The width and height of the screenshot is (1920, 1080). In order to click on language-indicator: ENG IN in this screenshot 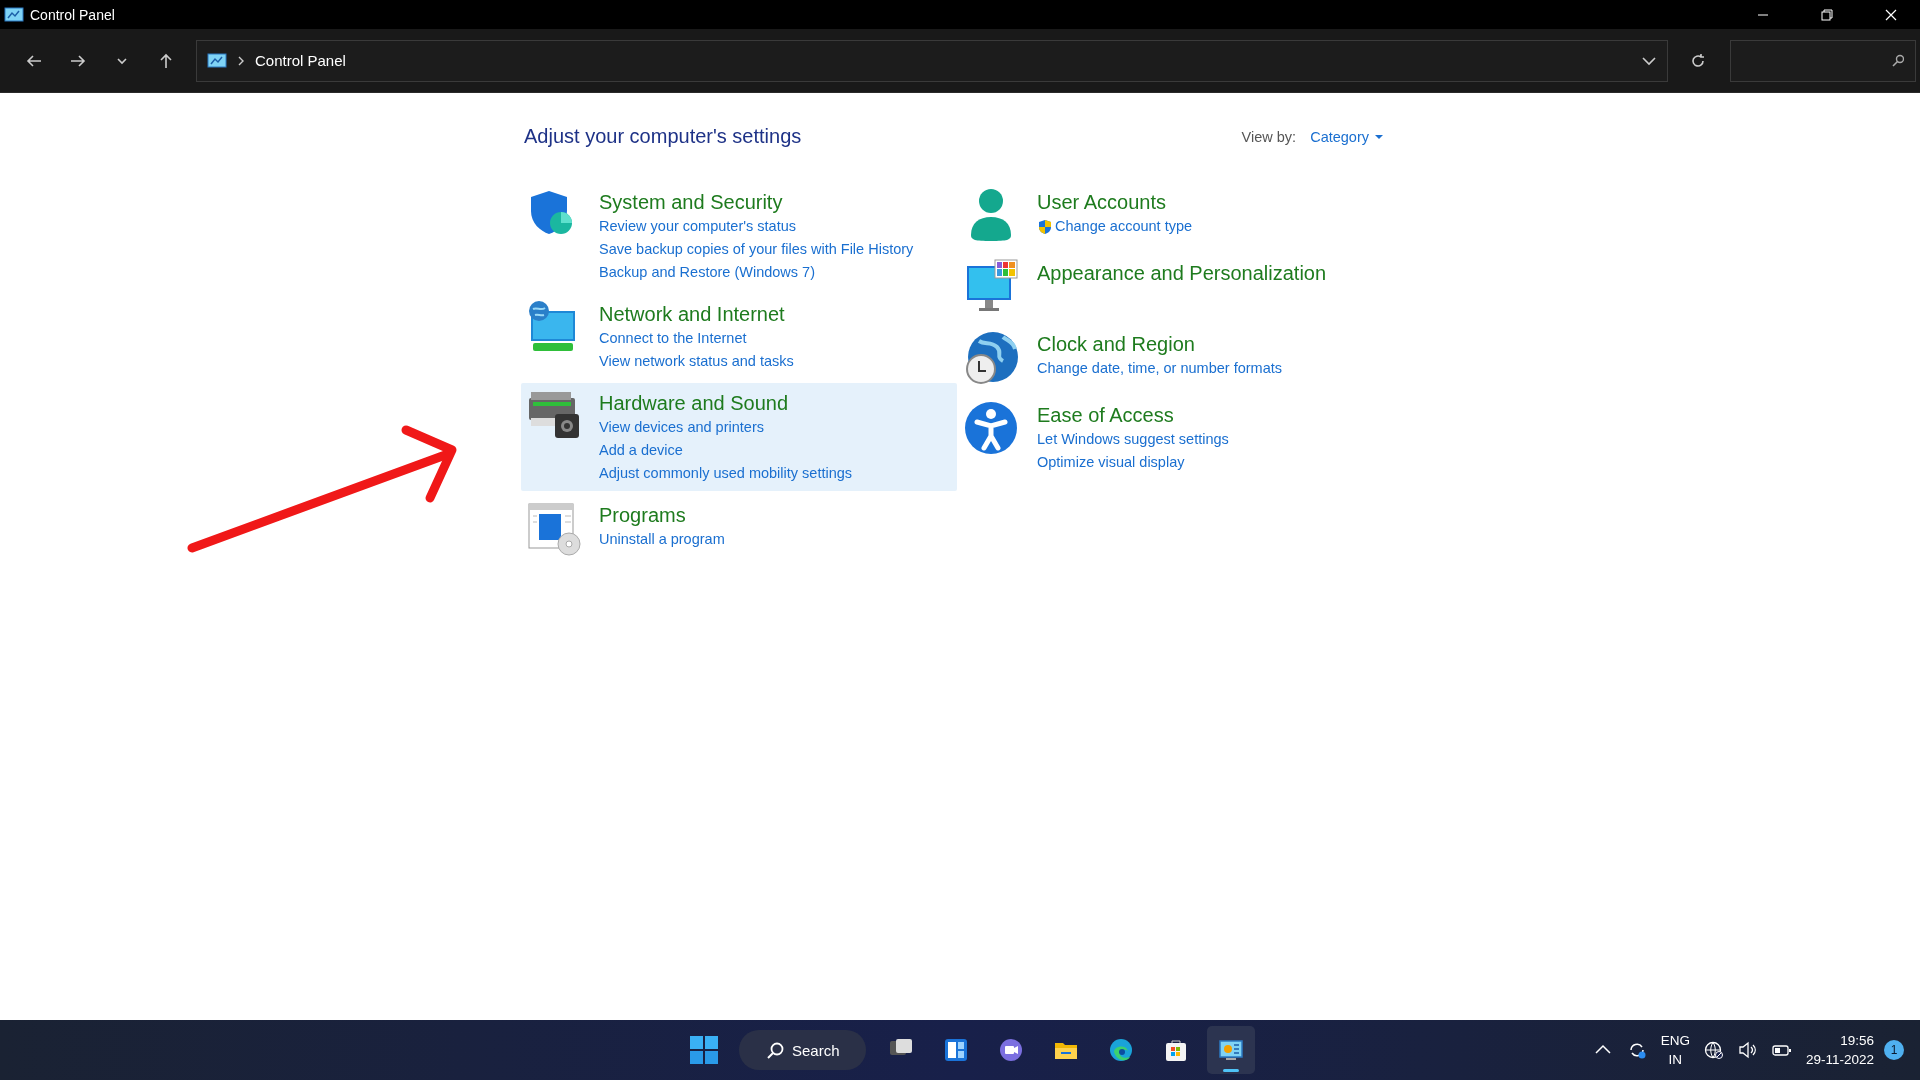, I will do `click(1675, 1050)`.